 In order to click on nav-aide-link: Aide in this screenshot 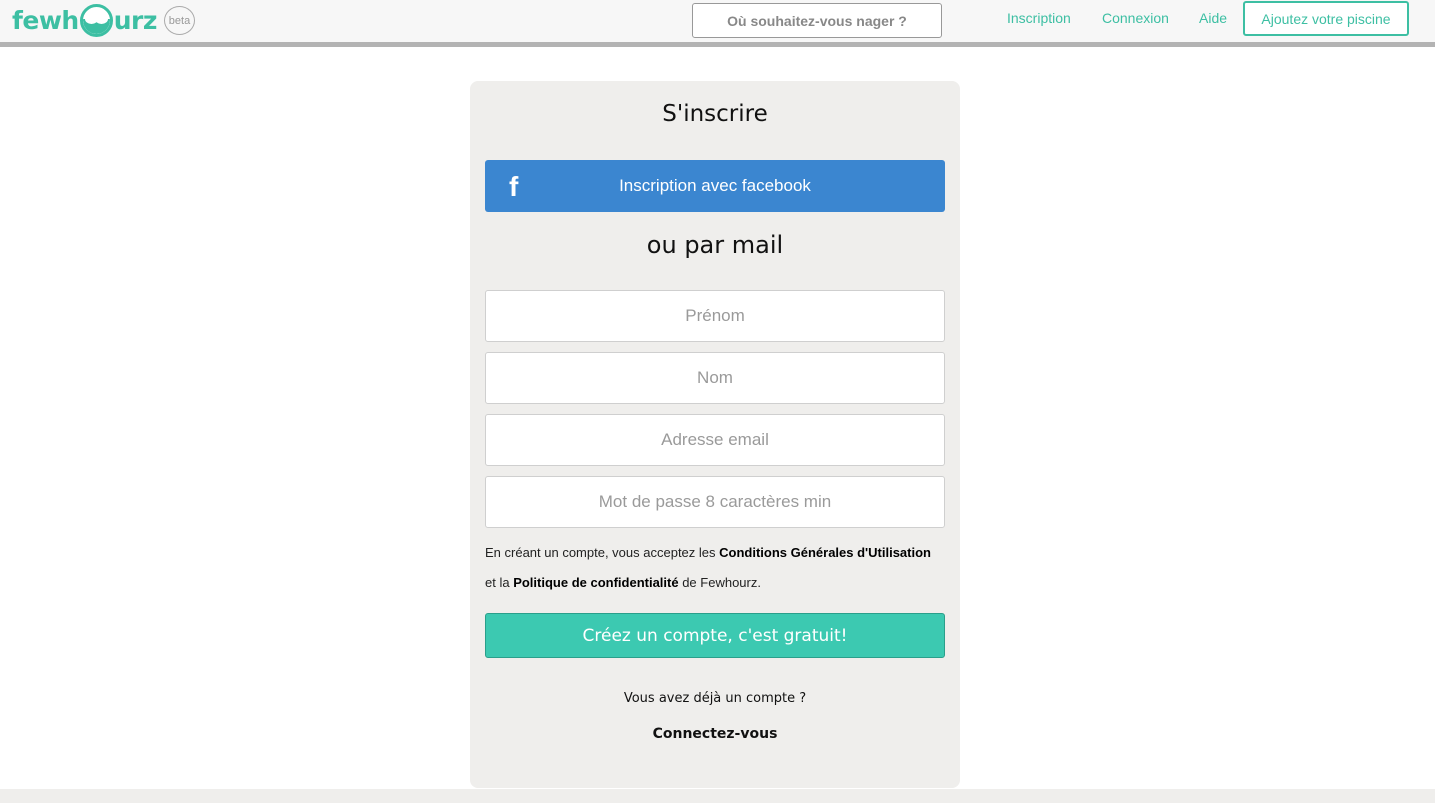, I will do `click(1213, 18)`.